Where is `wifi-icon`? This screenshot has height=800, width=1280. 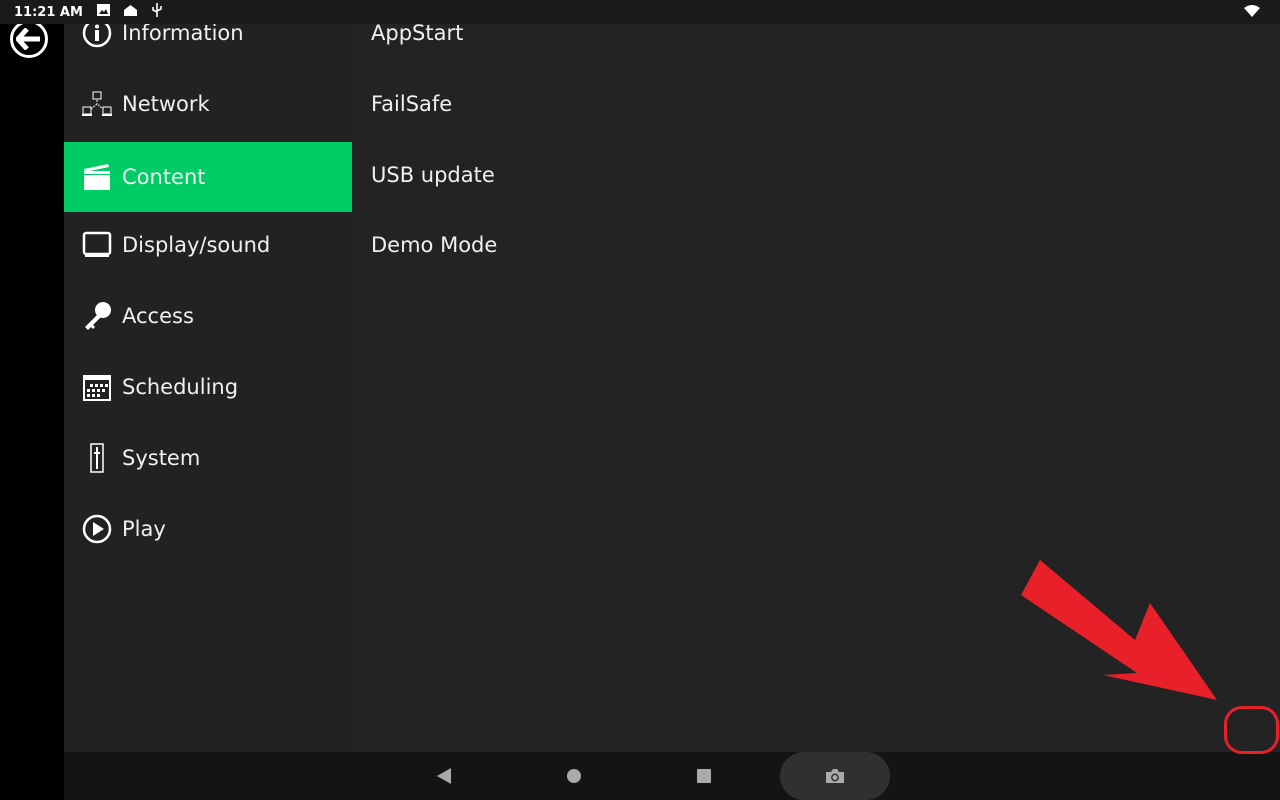 wifi-icon is located at coordinates (1252, 13).